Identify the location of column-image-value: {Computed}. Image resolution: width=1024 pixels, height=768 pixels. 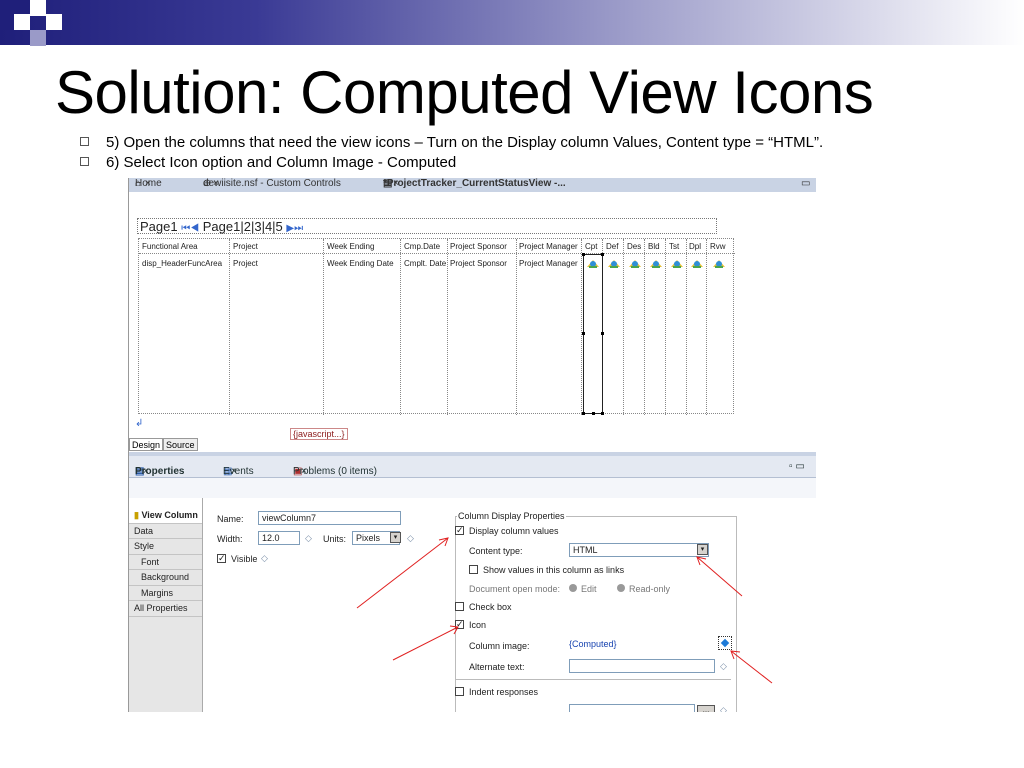
(593, 644).